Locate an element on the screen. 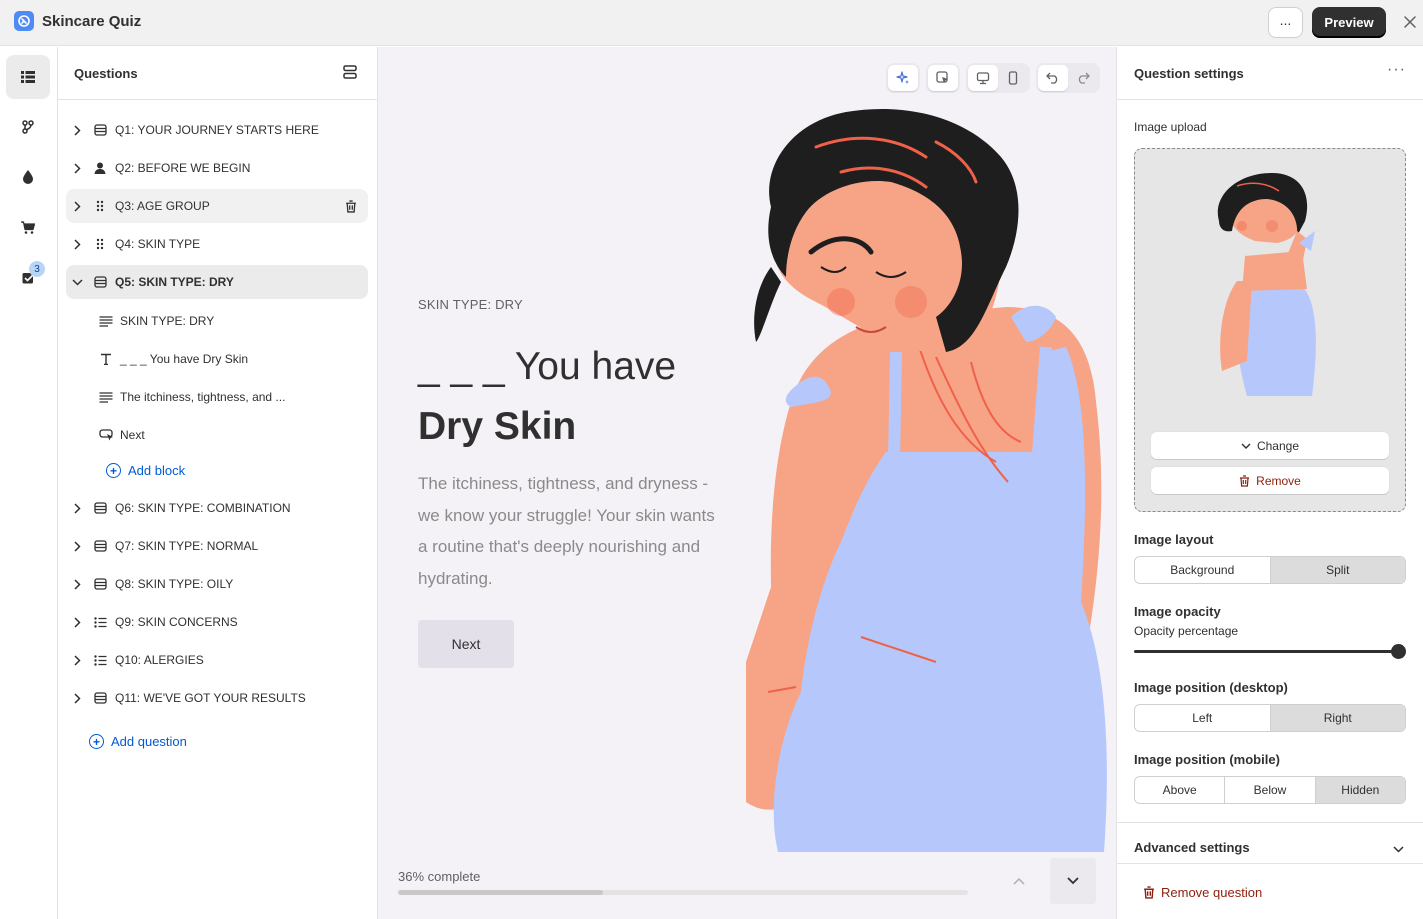  image-layout-title: Image layout is located at coordinates (1174, 539).